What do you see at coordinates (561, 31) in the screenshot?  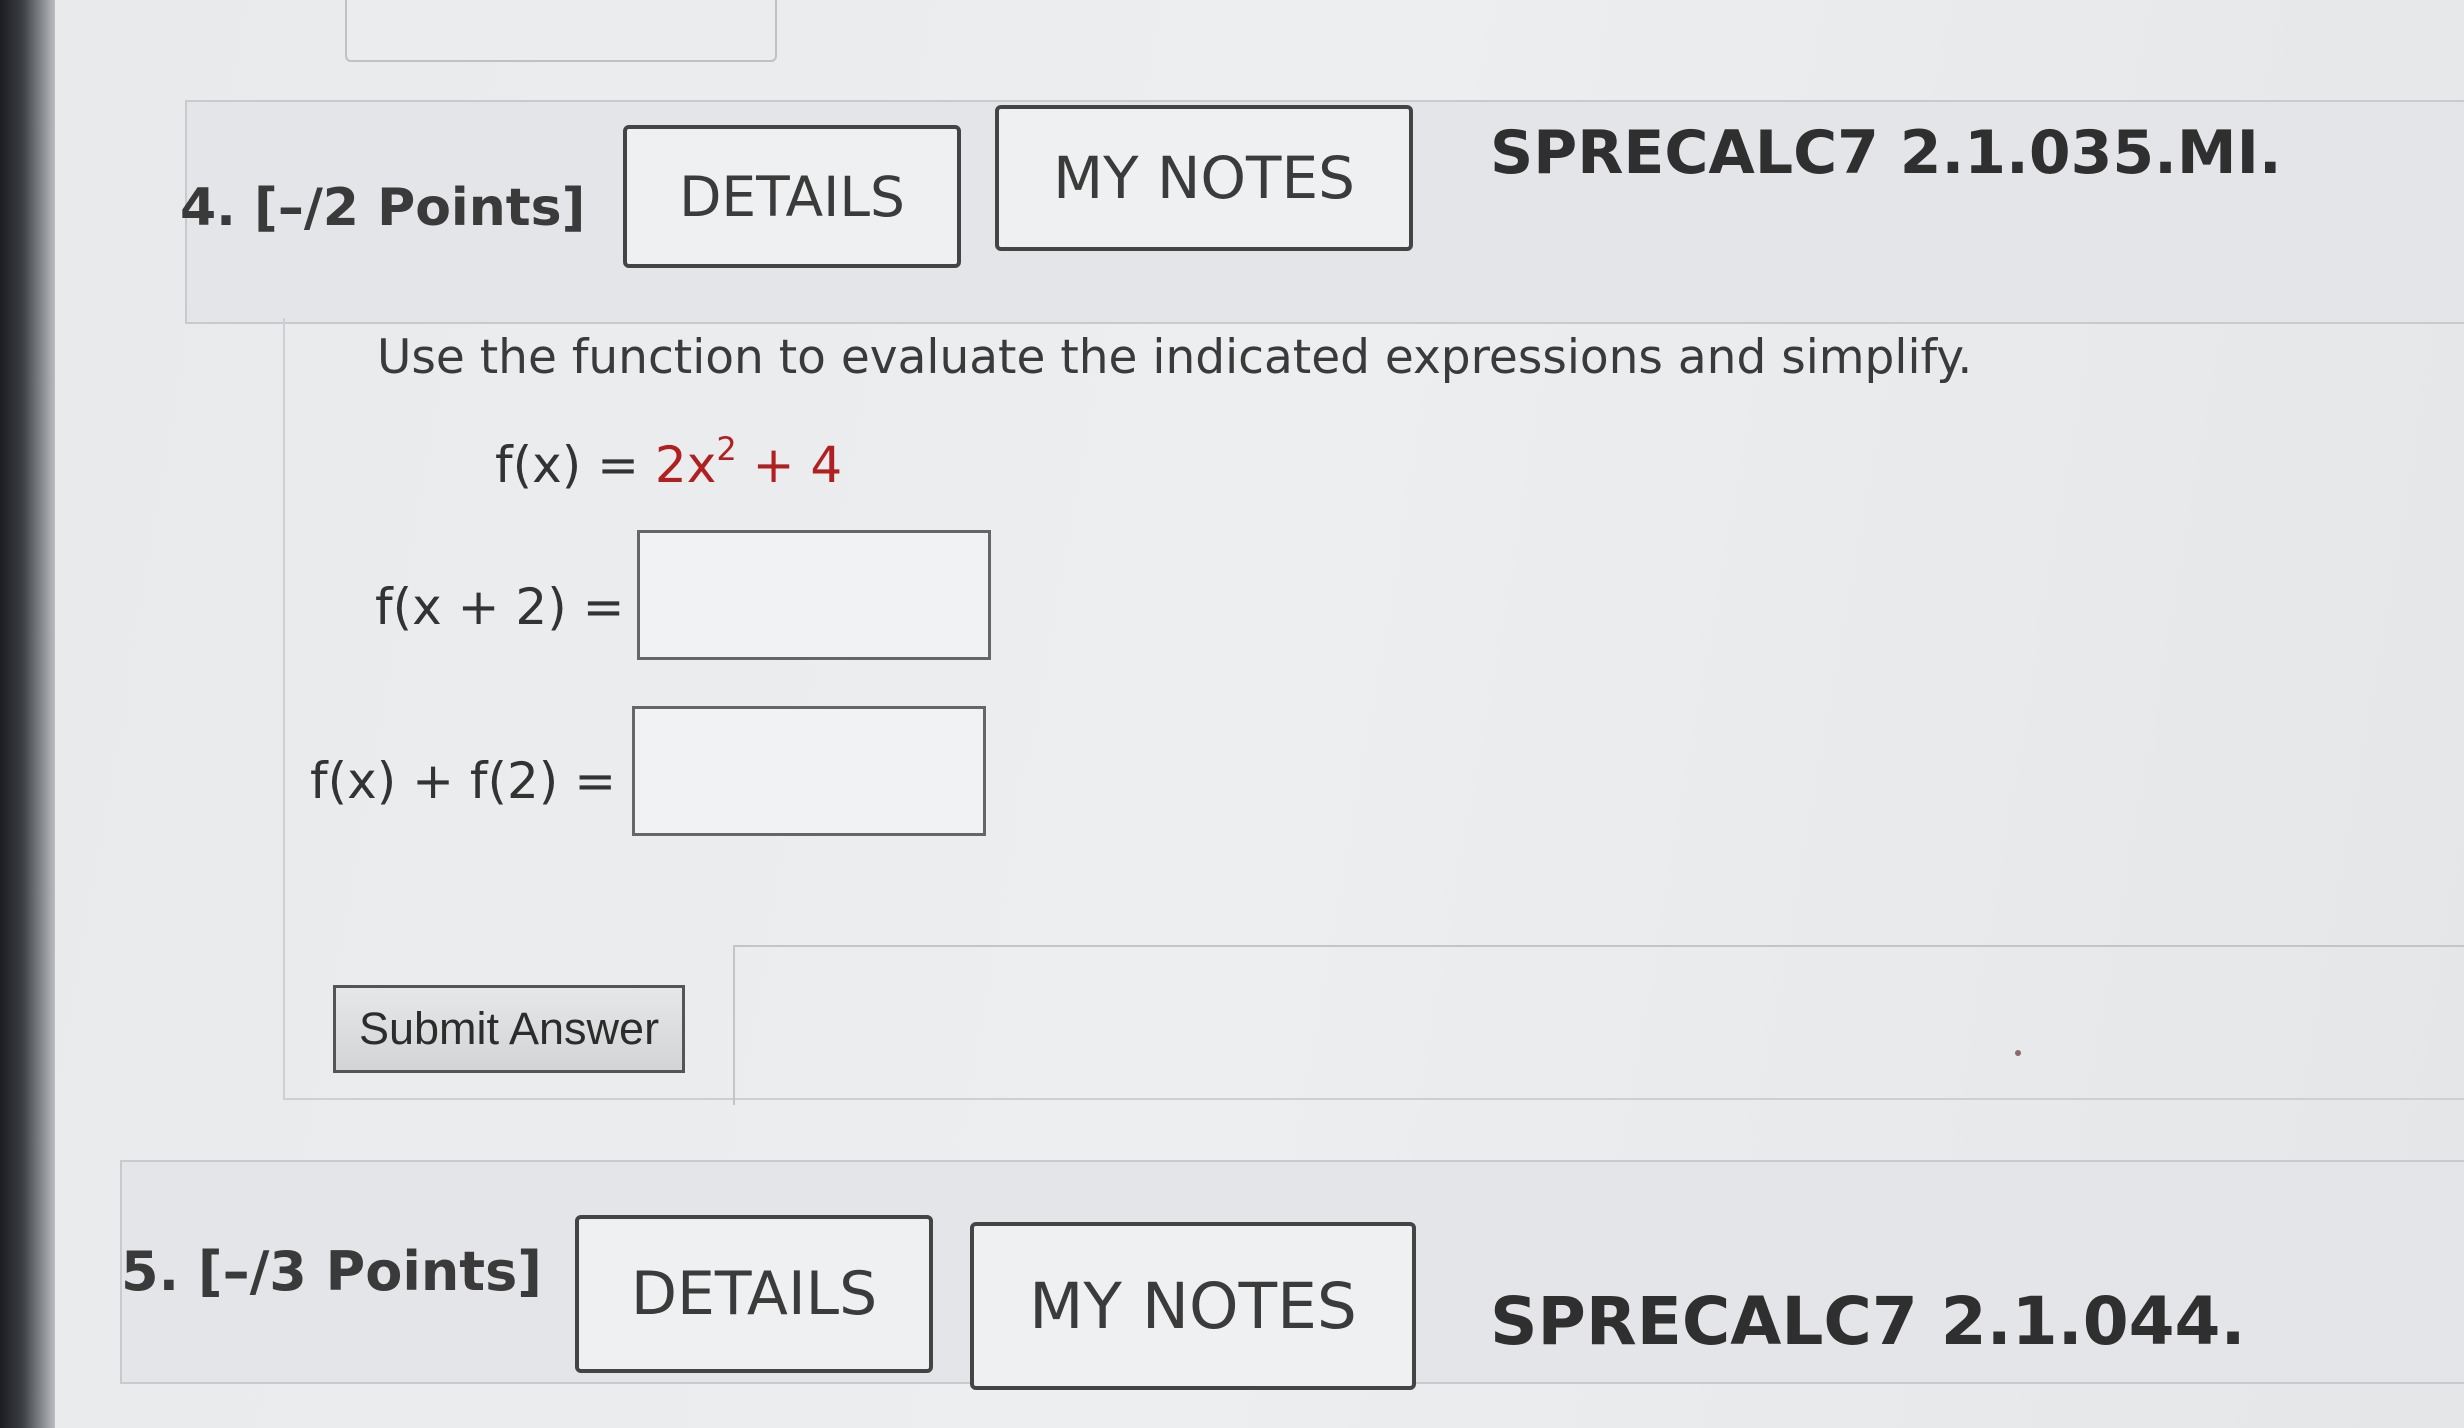 I see `previous-question-submit-area` at bounding box center [561, 31].